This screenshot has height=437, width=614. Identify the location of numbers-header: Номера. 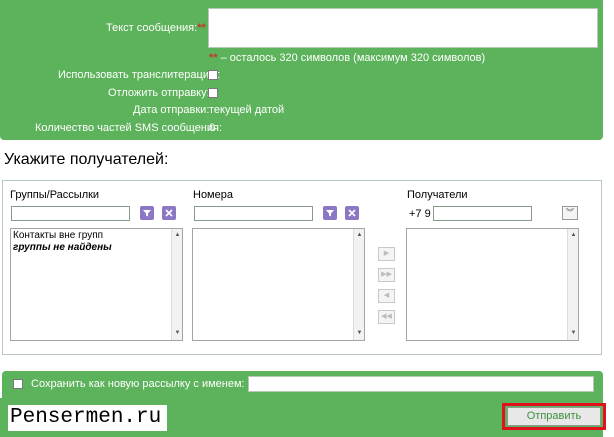
(213, 195).